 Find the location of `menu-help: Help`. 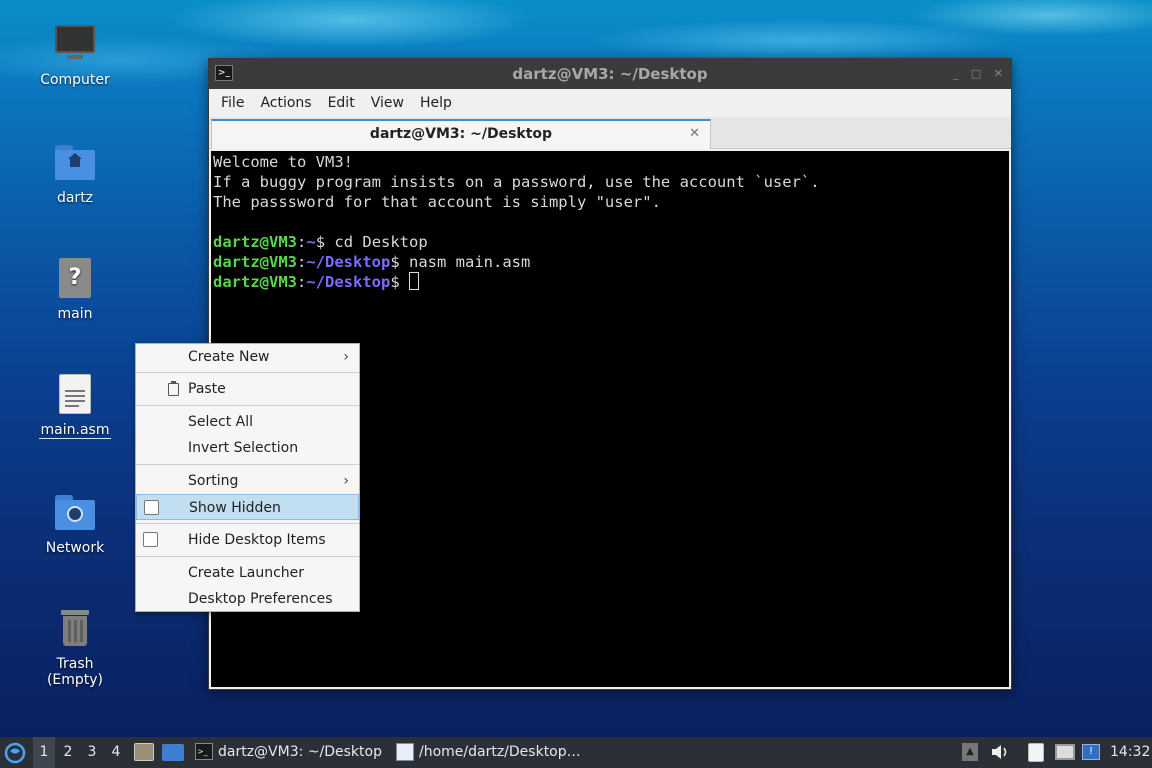

menu-help: Help is located at coordinates (436, 103).